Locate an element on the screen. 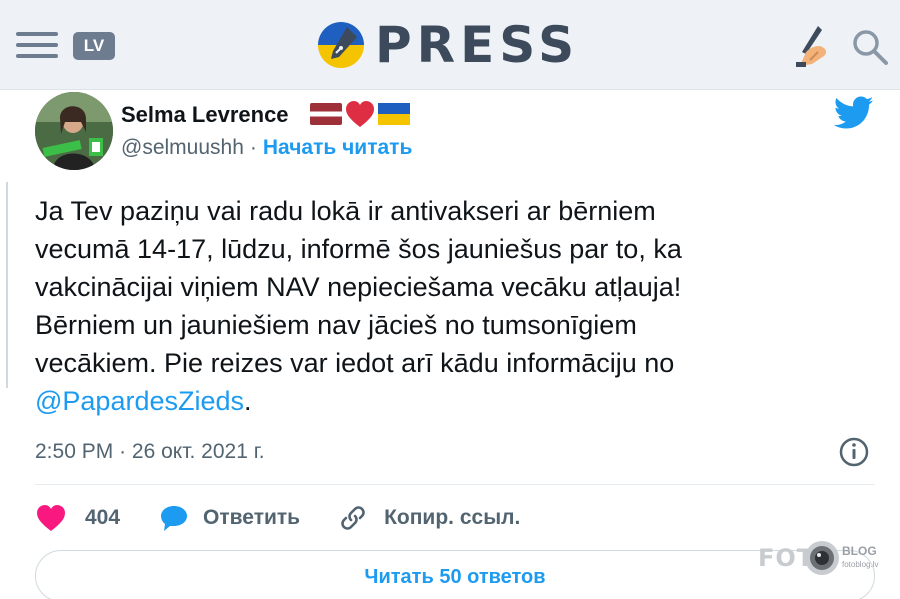 The image size is (900, 599). author-handle: @selmuushh is located at coordinates (182, 148).